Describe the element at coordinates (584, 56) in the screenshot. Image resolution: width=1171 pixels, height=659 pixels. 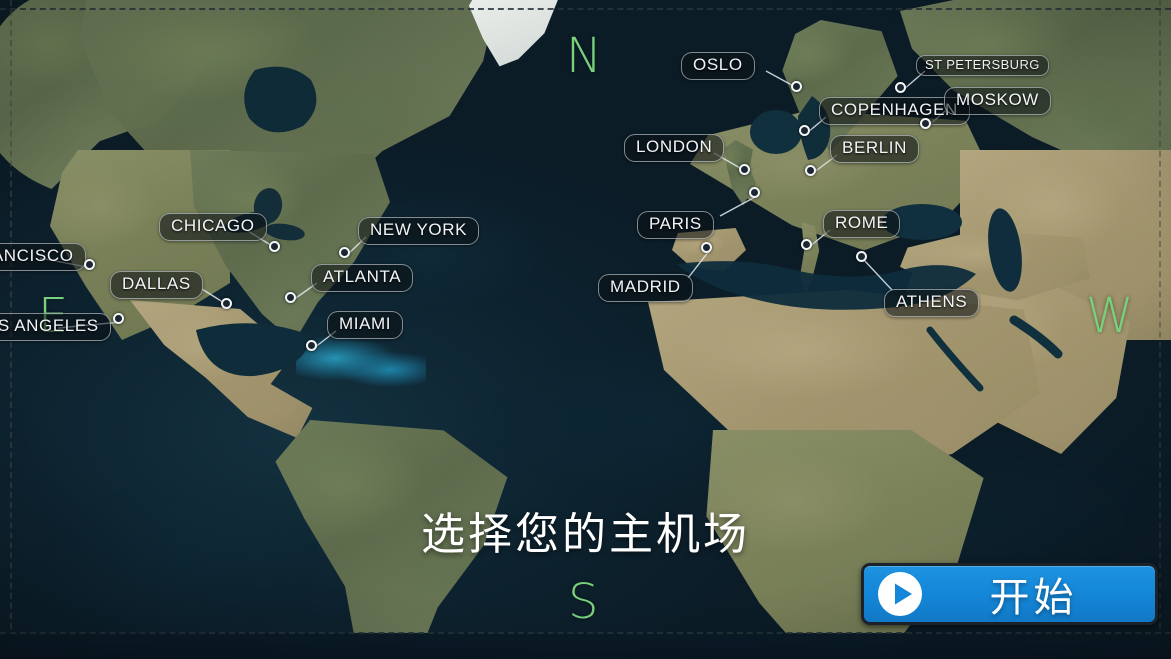
I see `compass-north: N` at that location.